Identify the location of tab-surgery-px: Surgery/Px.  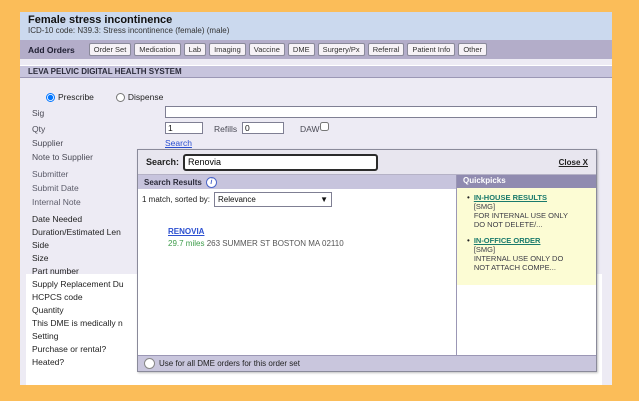
(341, 49).